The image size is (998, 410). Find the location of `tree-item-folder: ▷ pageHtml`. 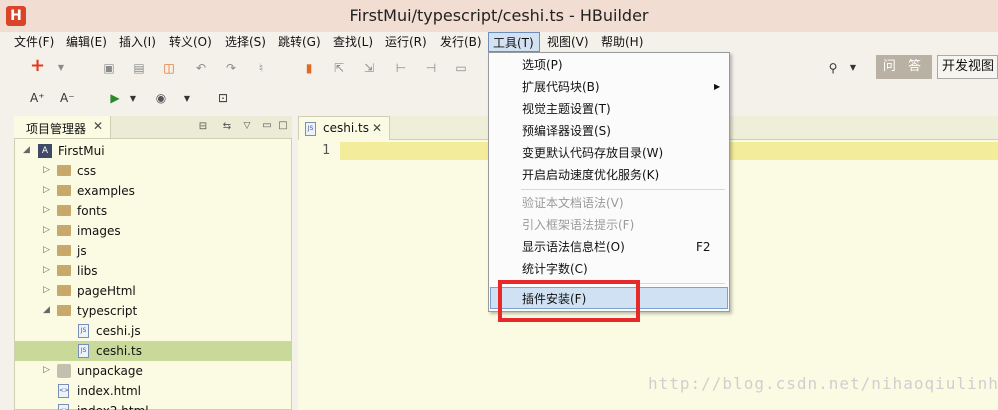

tree-item-folder: ▷ pageHtml is located at coordinates (153, 291).